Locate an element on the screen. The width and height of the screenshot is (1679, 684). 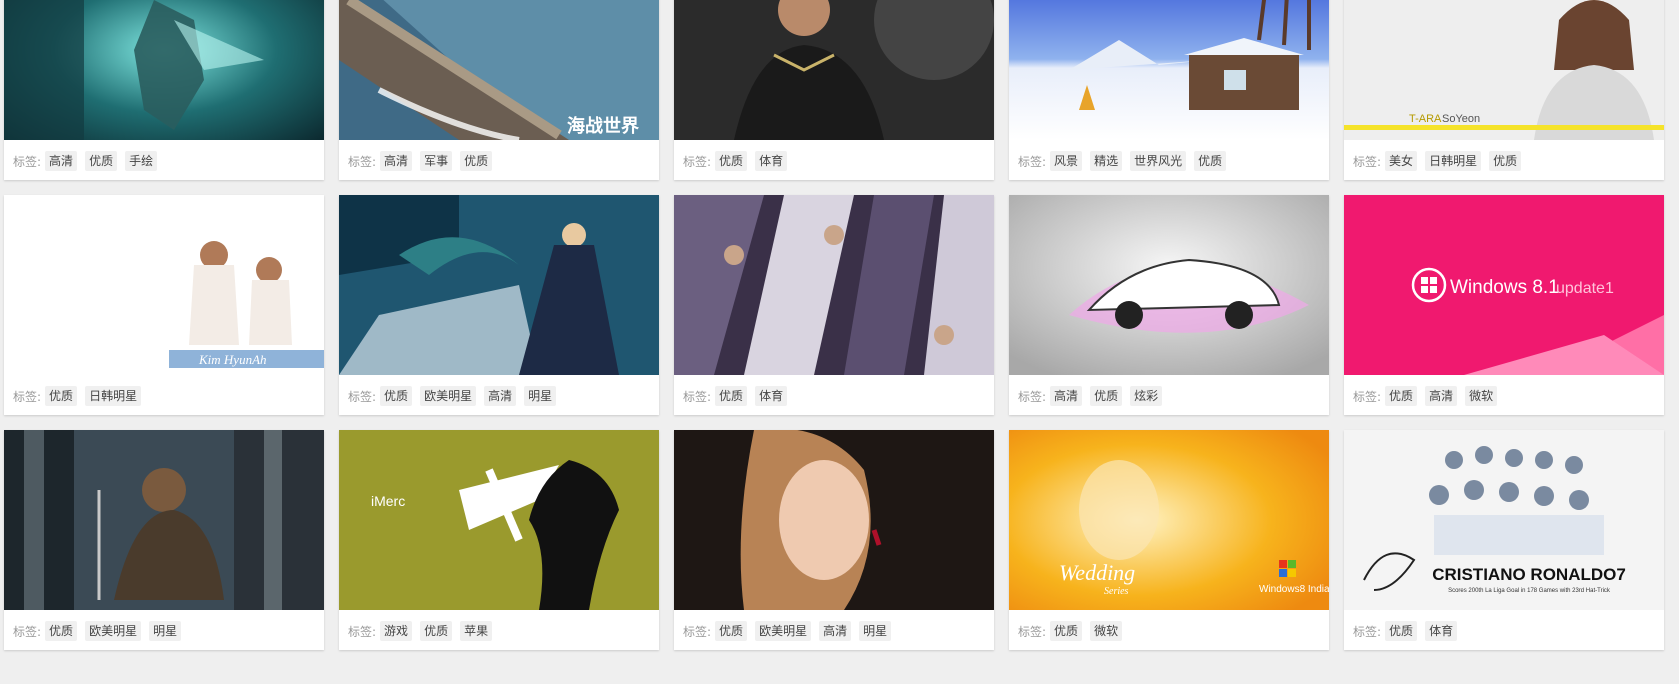
wallpaper-card: 标签: 风景 精选 世界风光 优质 is located at coordinates (1169, 90).